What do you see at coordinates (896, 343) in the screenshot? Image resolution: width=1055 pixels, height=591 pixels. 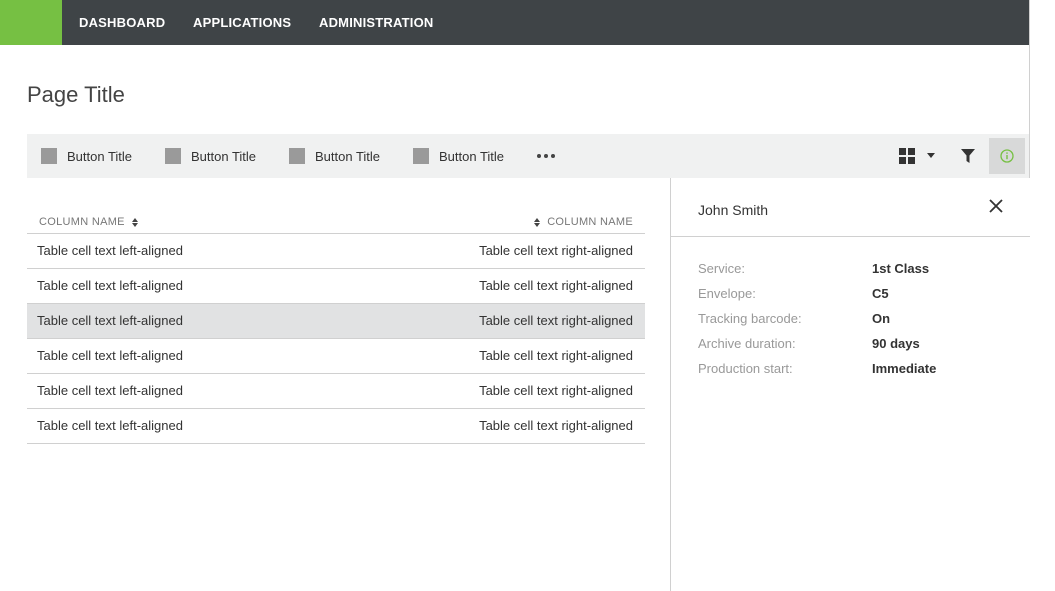 I see `detail-value: 90 days` at bounding box center [896, 343].